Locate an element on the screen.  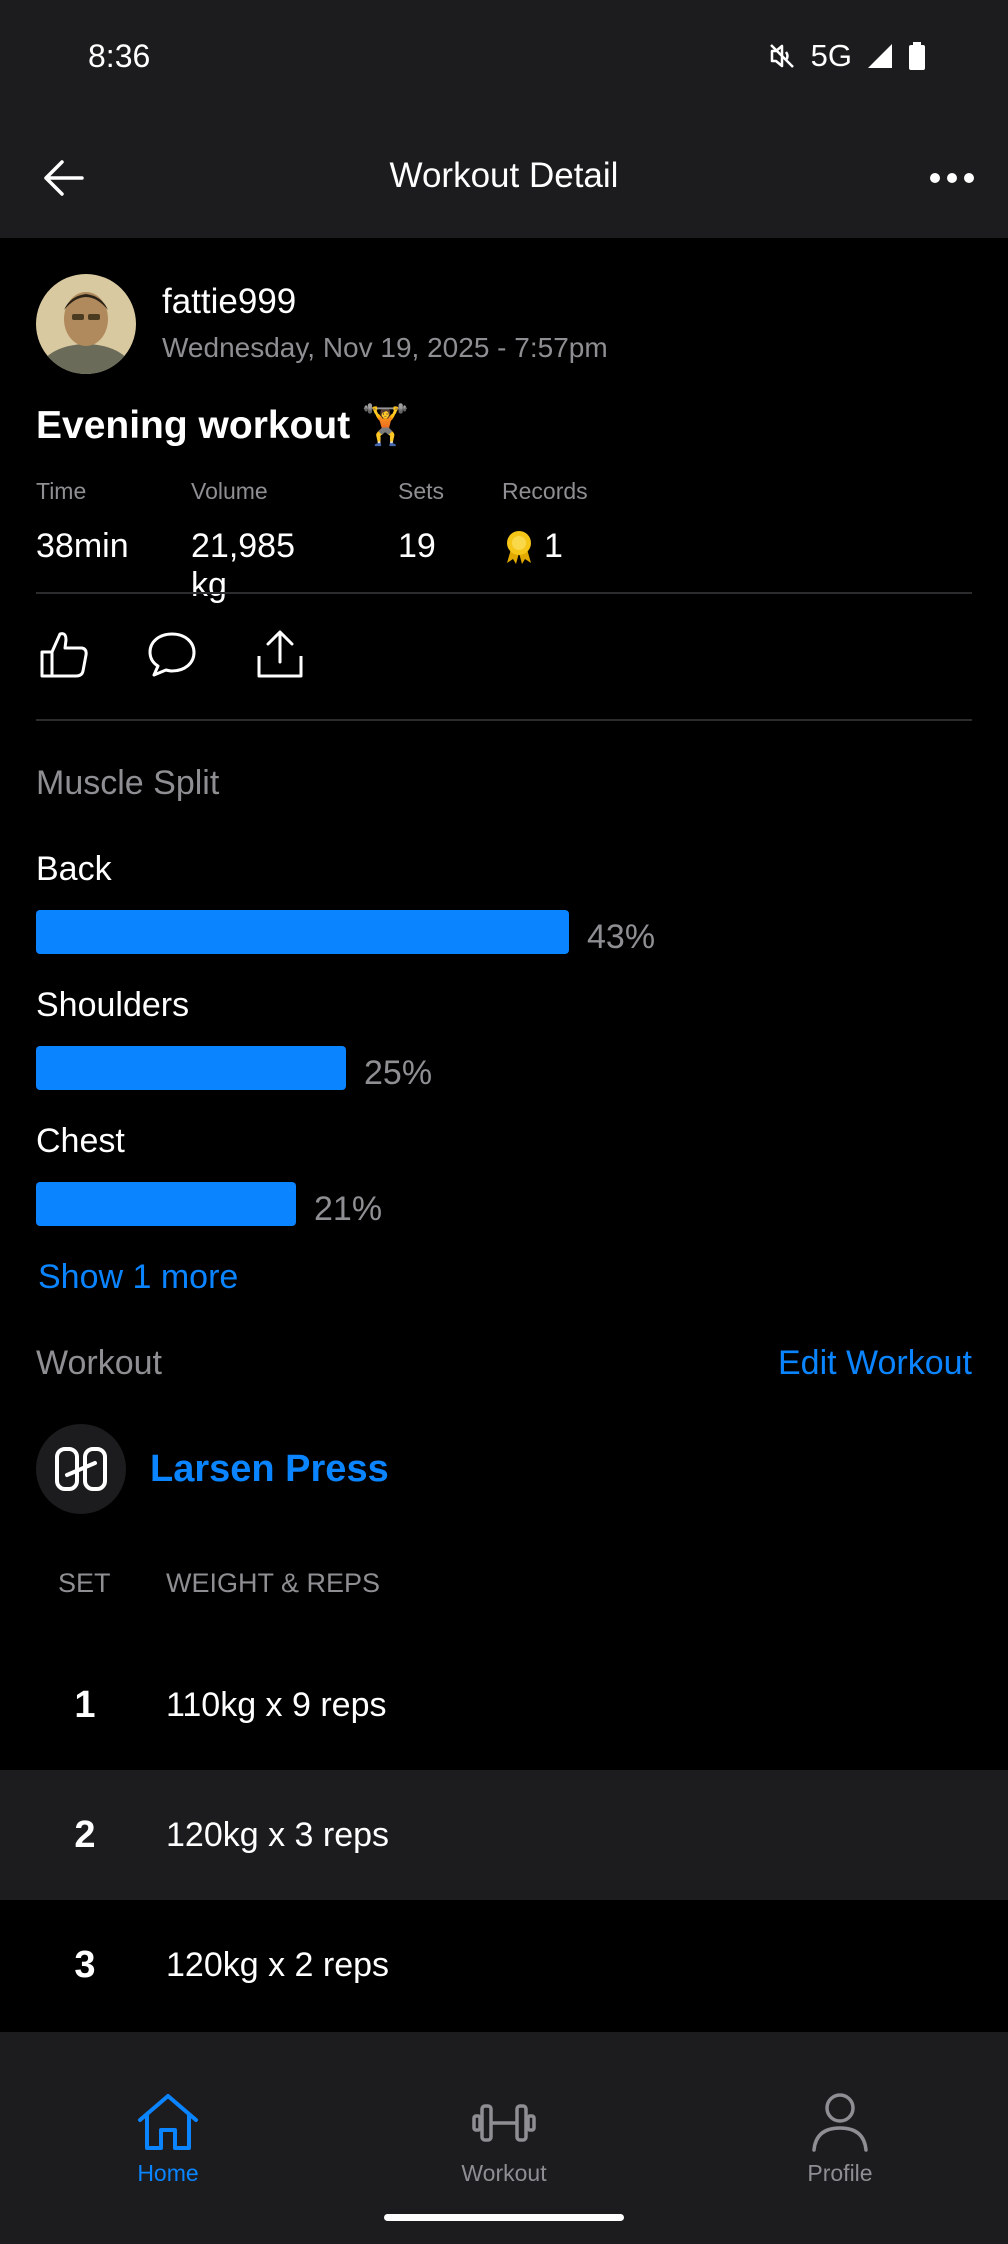
muscle-label-shoulders: Shoulders is located at coordinates (113, 1005).